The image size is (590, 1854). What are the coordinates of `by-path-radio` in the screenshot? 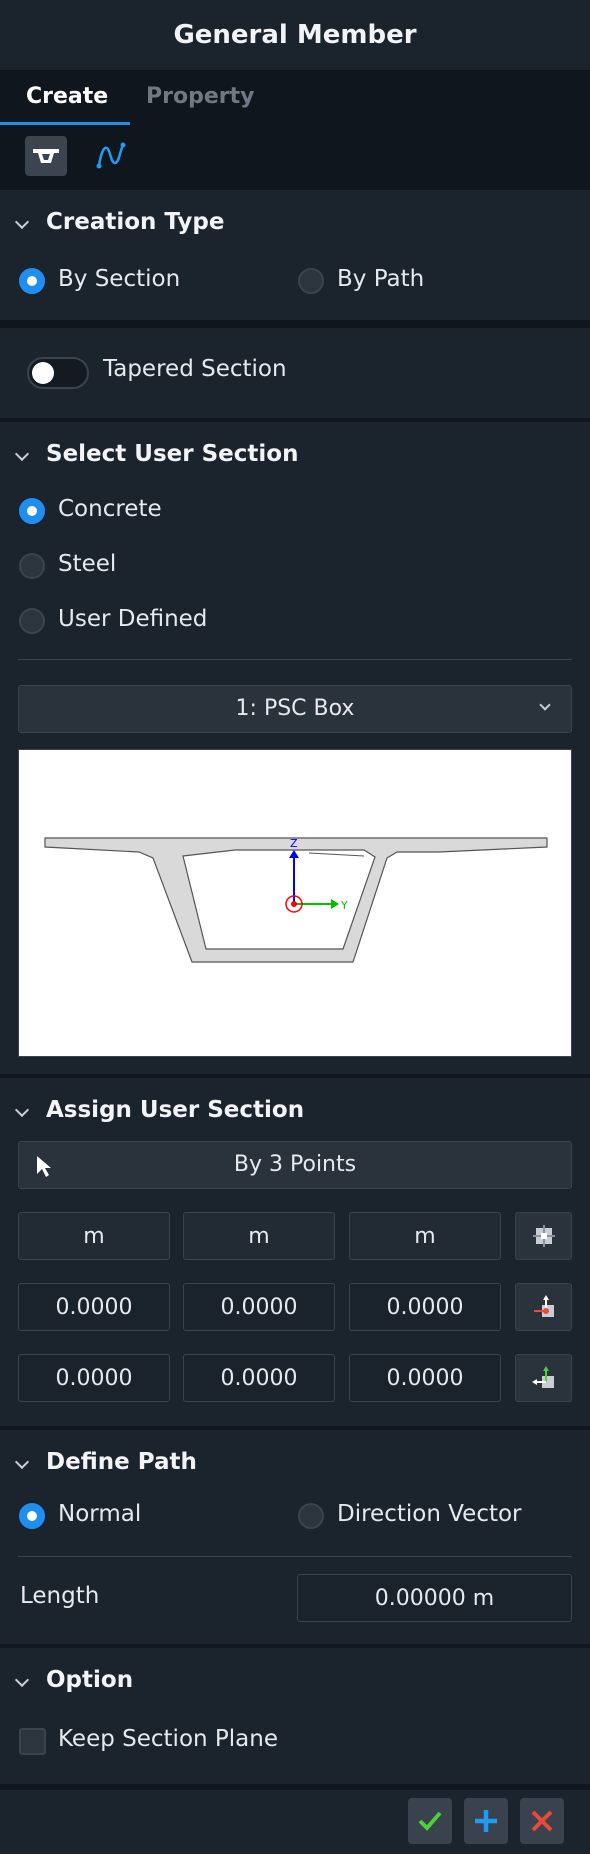 It's located at (311, 281).